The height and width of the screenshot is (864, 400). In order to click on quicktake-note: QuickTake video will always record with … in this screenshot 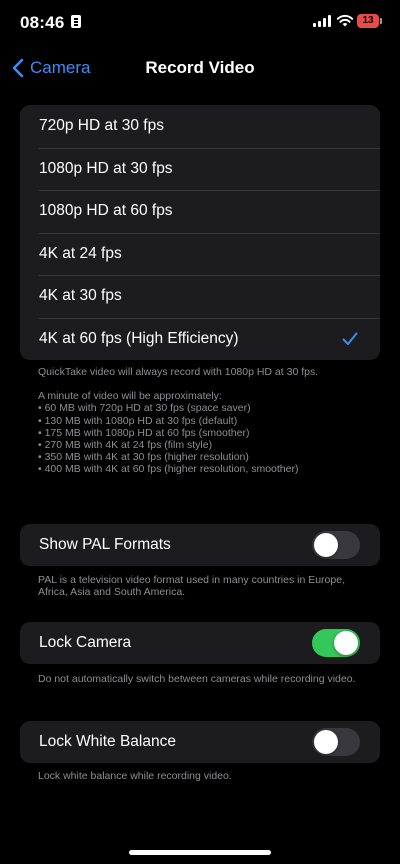, I will do `click(178, 372)`.